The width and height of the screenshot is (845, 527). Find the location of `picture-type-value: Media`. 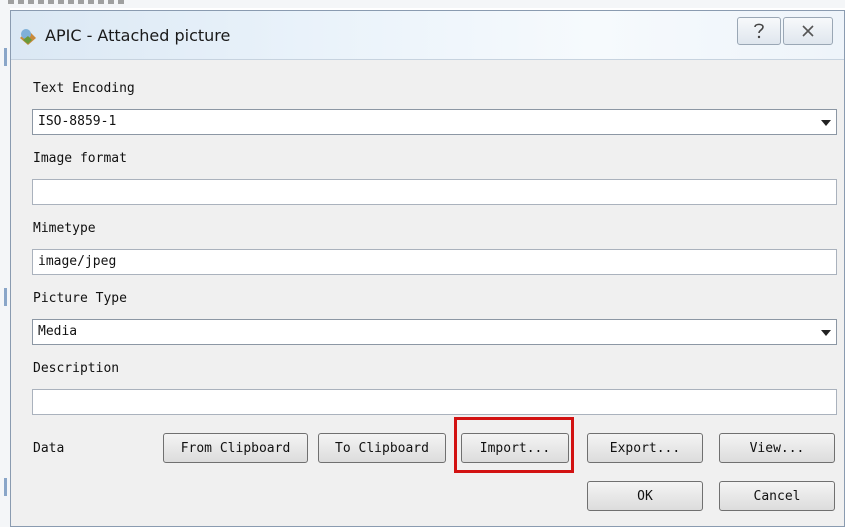

picture-type-value: Media is located at coordinates (58, 331).